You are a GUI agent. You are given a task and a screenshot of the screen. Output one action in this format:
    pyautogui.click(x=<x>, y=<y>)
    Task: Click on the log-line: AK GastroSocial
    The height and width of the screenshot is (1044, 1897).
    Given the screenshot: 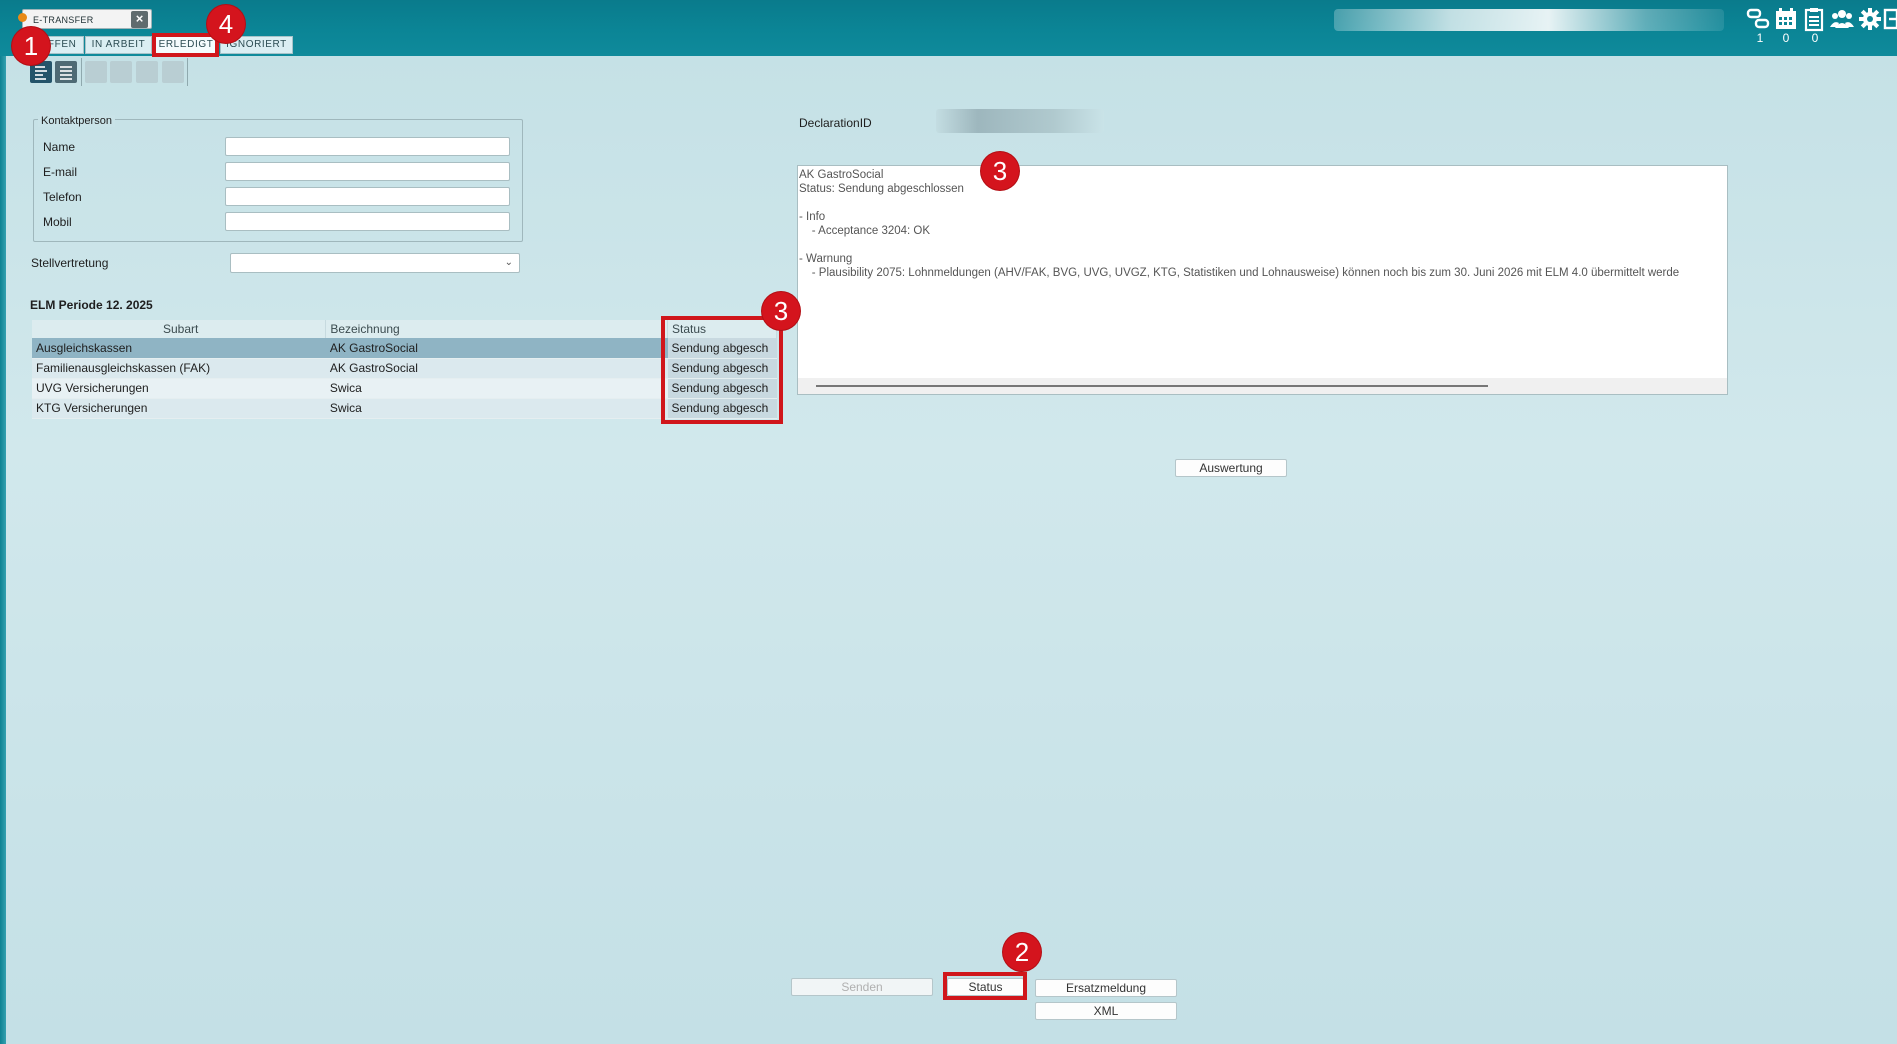 What is the action you would take?
    pyautogui.click(x=841, y=175)
    